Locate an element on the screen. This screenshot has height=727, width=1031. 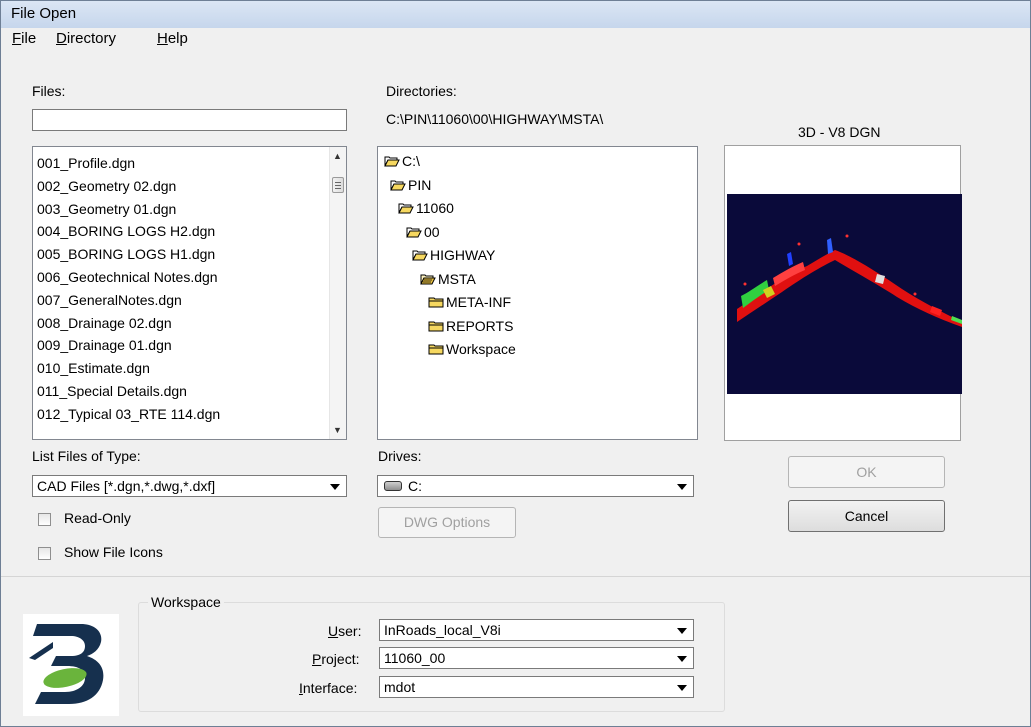
scroll-thumb is located at coordinates (338, 185).